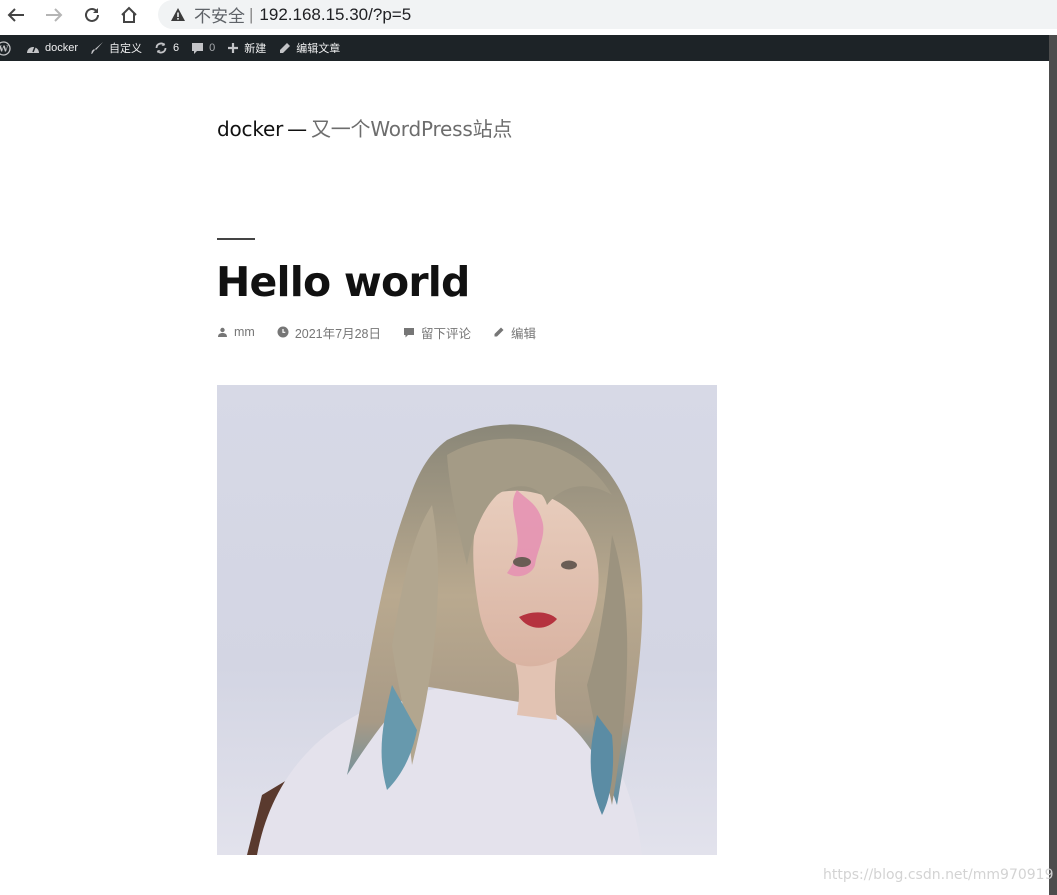 This screenshot has height=895, width=1057. I want to click on wp-logo-menu: W, so click(8, 48).